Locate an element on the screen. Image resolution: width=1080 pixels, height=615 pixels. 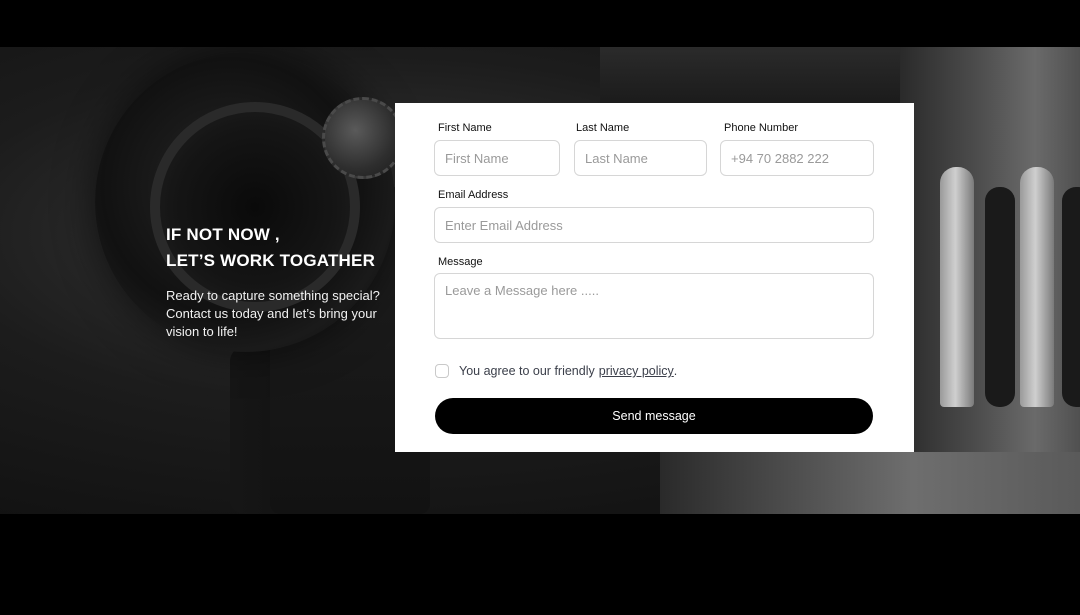
last-name-label: Last Name is located at coordinates (603, 128).